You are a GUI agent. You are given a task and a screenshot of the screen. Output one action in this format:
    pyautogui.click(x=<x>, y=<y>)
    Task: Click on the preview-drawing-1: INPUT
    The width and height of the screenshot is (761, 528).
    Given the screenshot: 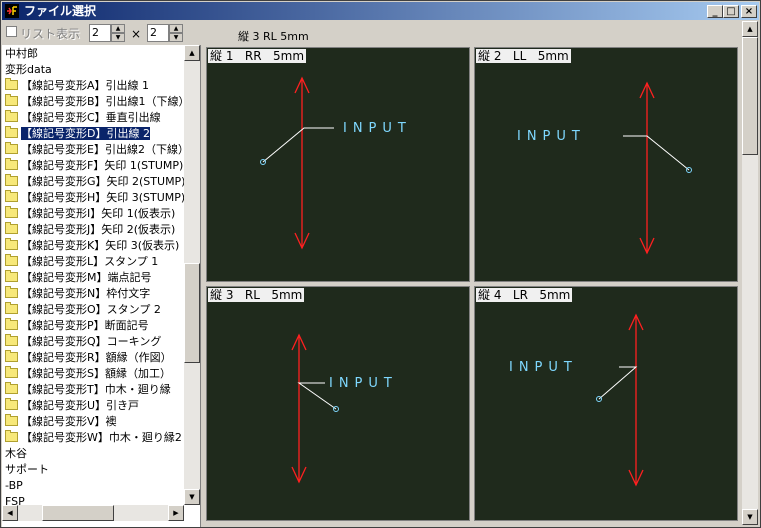 What is the action you would take?
    pyautogui.click(x=336, y=163)
    